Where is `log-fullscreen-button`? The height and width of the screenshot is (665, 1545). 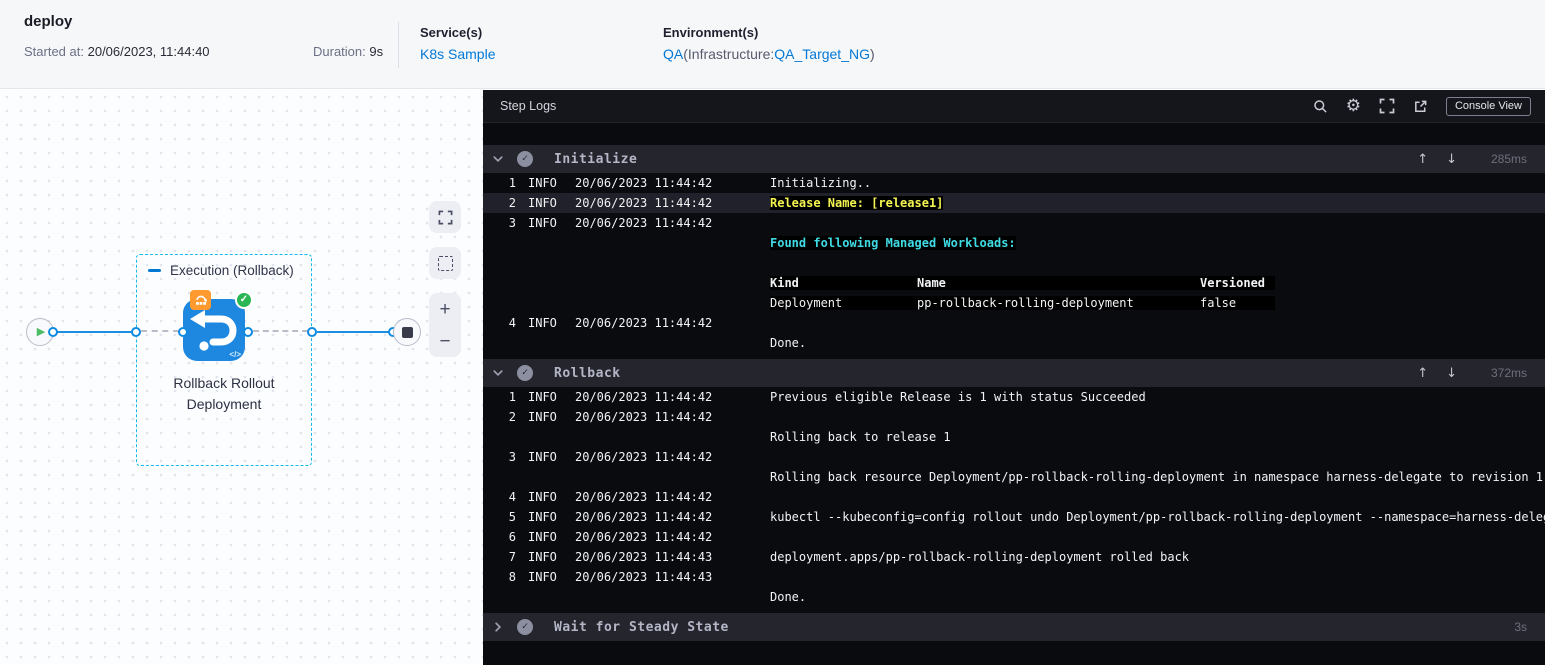 log-fullscreen-button is located at coordinates (1387, 106).